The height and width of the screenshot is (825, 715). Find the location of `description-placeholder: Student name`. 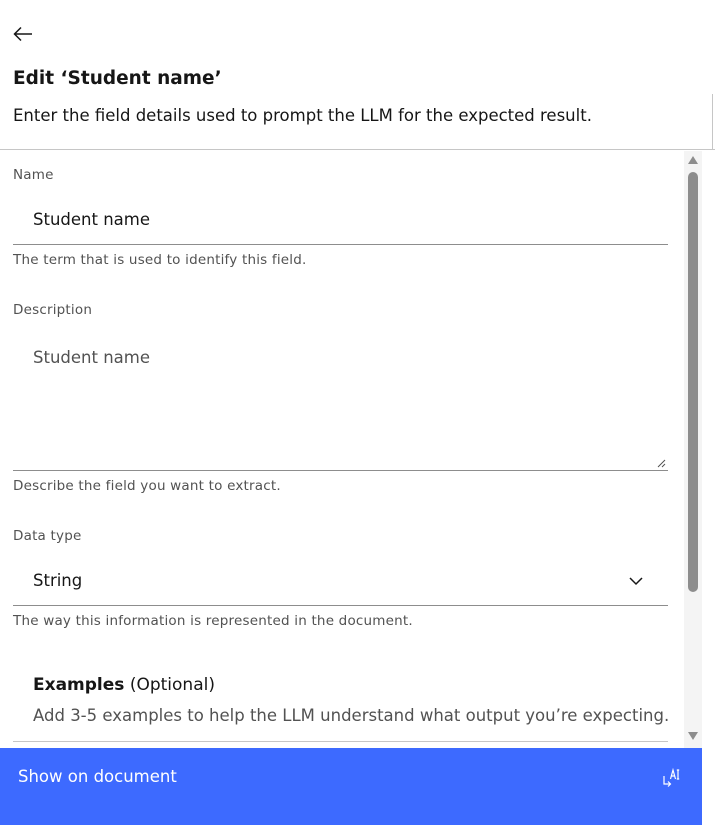

description-placeholder: Student name is located at coordinates (91, 357).